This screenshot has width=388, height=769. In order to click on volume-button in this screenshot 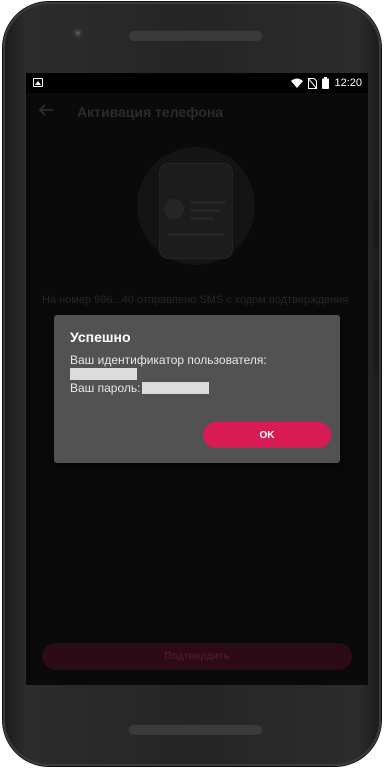, I will do `click(376, 326)`.